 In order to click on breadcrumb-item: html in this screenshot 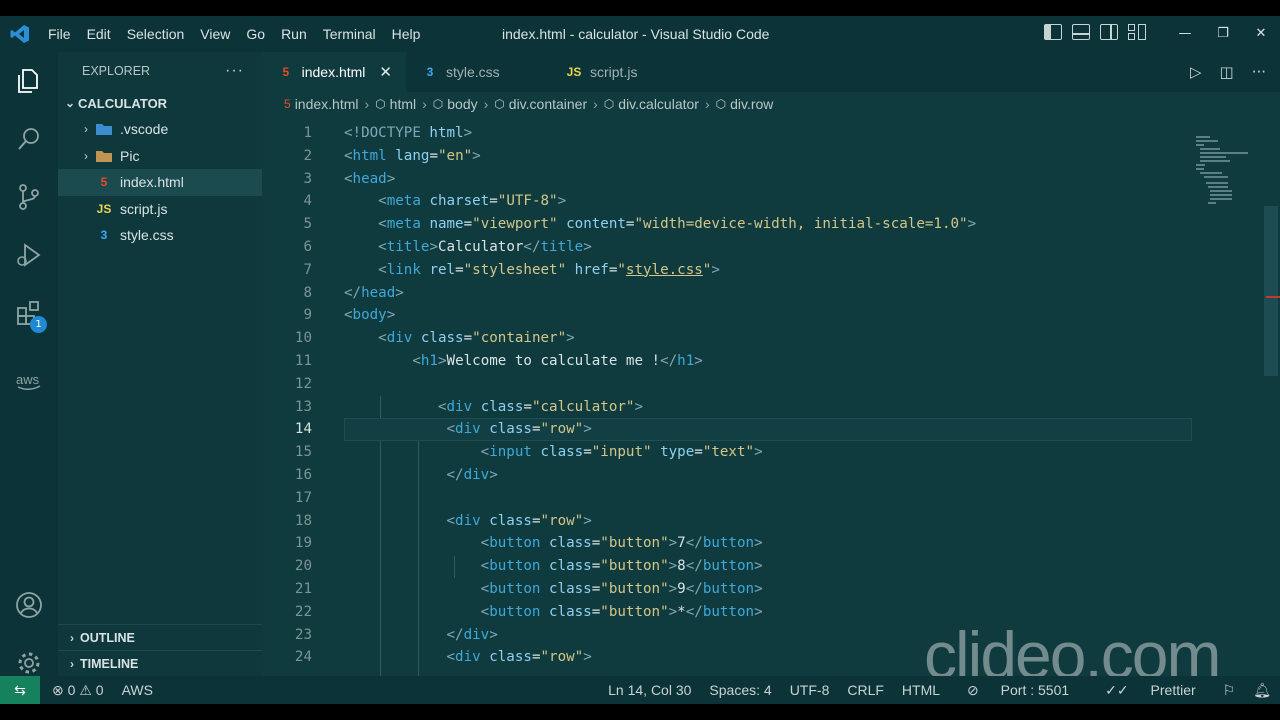, I will do `click(403, 104)`.